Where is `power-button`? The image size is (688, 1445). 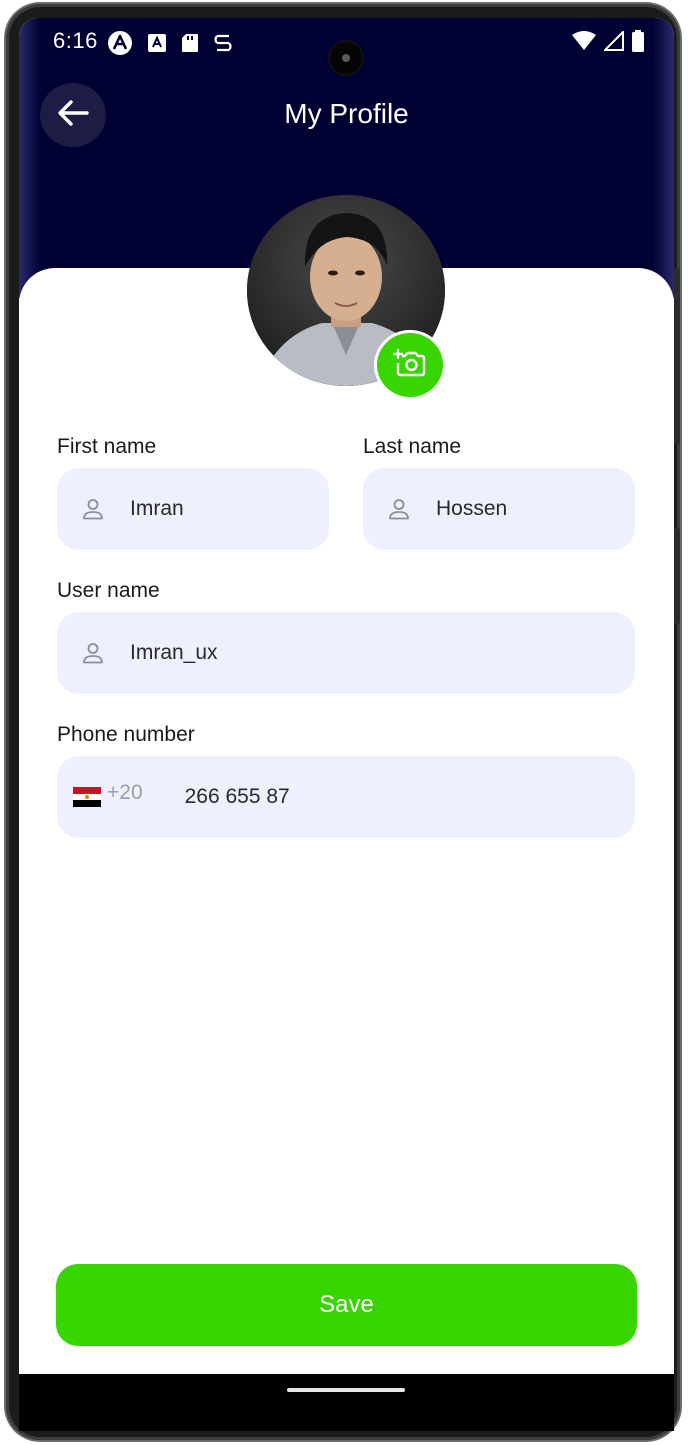 power-button is located at coordinates (677, 576).